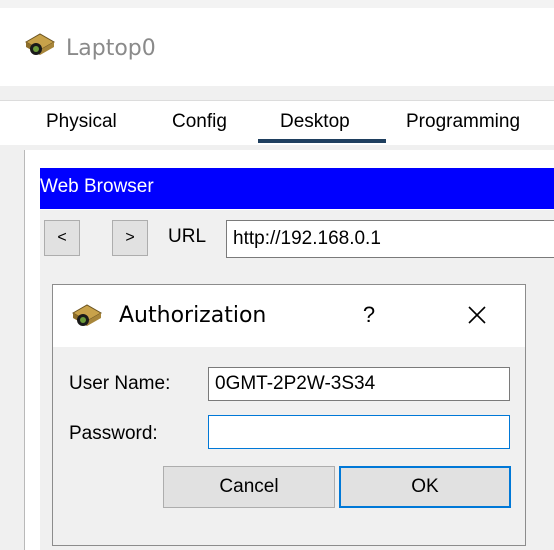 Image resolution: width=554 pixels, height=550 pixels. Describe the element at coordinates (81, 122) in the screenshot. I see `tab-physical: Physical` at that location.